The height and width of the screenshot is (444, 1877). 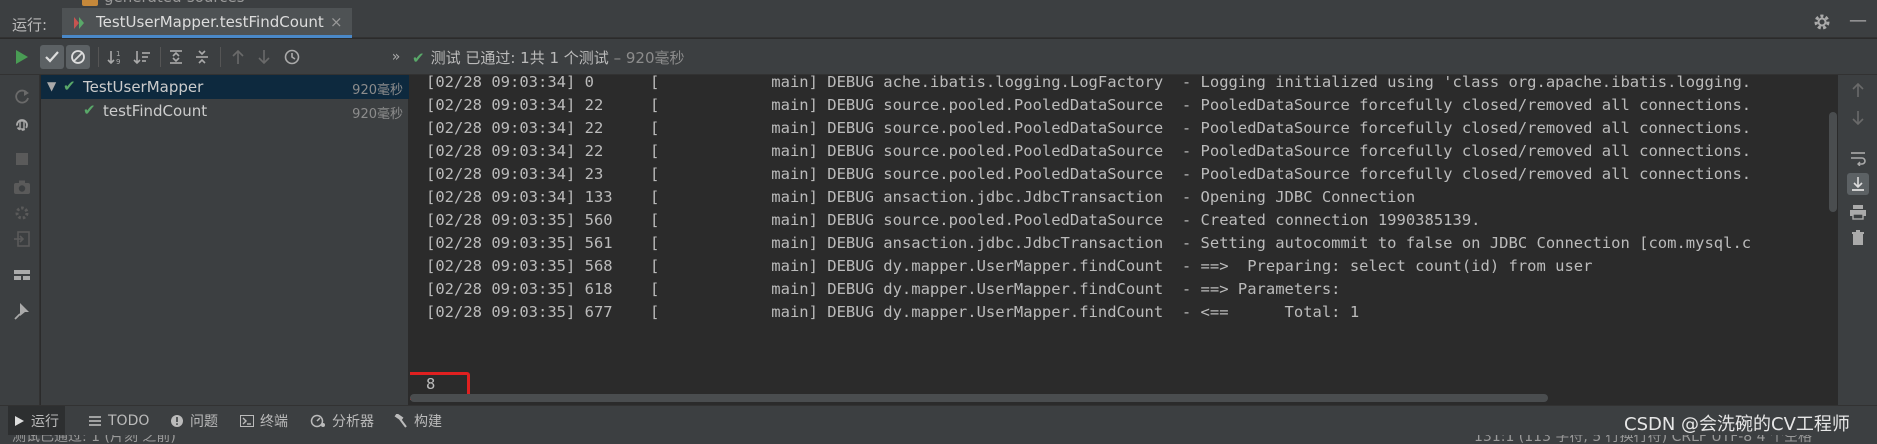 I want to click on watermark: CSDN @会洗碗的CV工程师, so click(x=1737, y=424).